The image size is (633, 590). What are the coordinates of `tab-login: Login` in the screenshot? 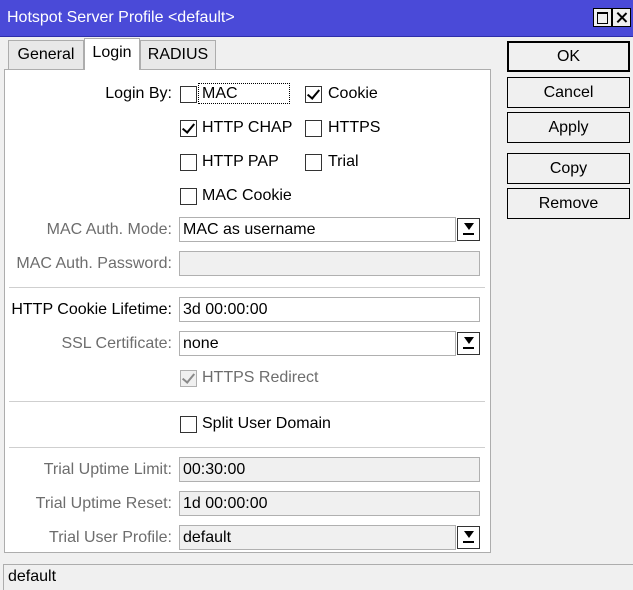 It's located at (112, 54).